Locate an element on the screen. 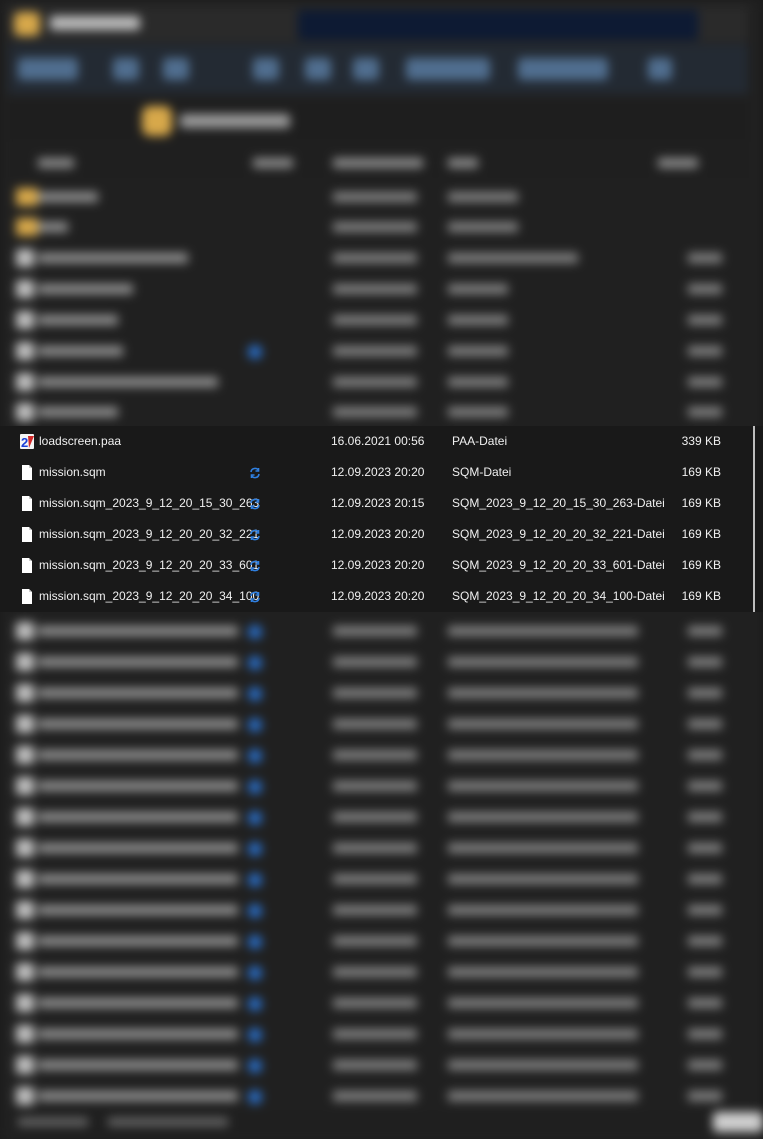  title-bar-band is located at coordinates (498, 25).